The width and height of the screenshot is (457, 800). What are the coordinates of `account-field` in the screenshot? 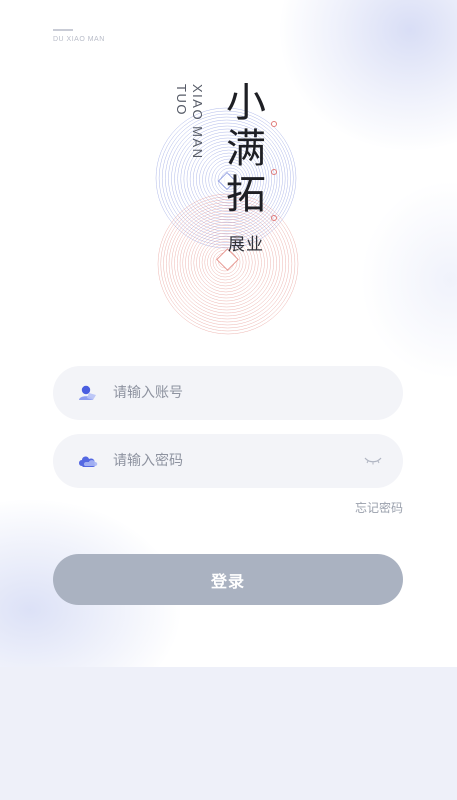 It's located at (228, 393).